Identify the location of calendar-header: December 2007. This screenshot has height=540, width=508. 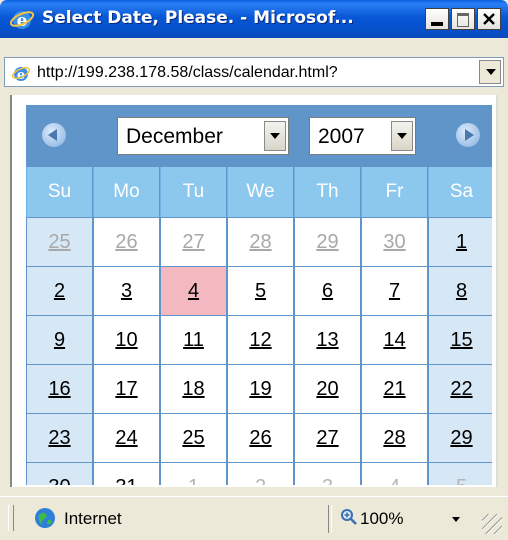
(259, 136).